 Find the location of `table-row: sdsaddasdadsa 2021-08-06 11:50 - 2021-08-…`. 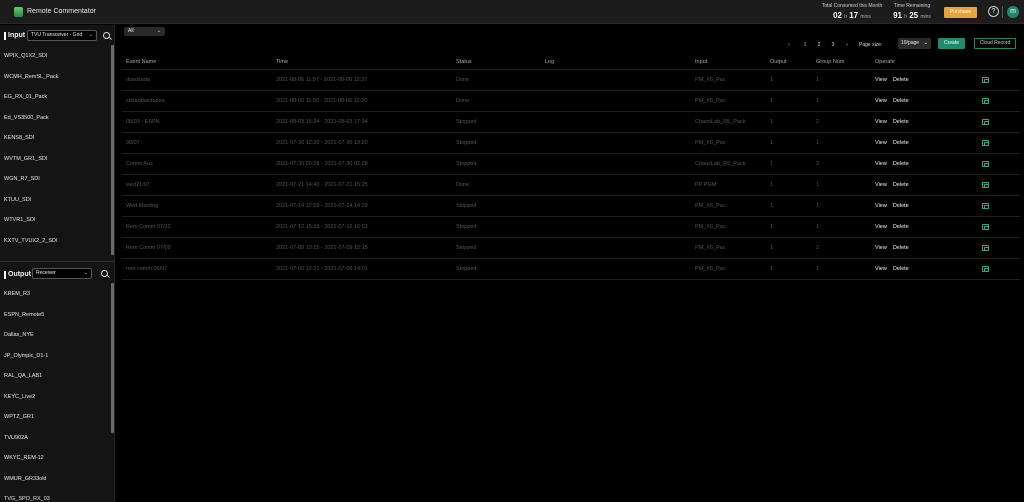

table-row: sdsaddasdadsa 2021-08-06 11:50 - 2021-08-… is located at coordinates (571, 101).